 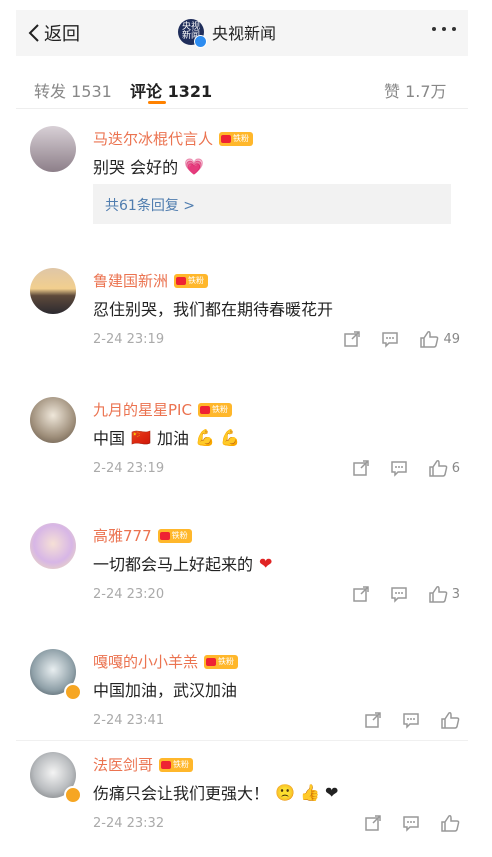 I want to click on flexed-biceps-emoji-icon: 💪 💪, so click(x=217, y=437).